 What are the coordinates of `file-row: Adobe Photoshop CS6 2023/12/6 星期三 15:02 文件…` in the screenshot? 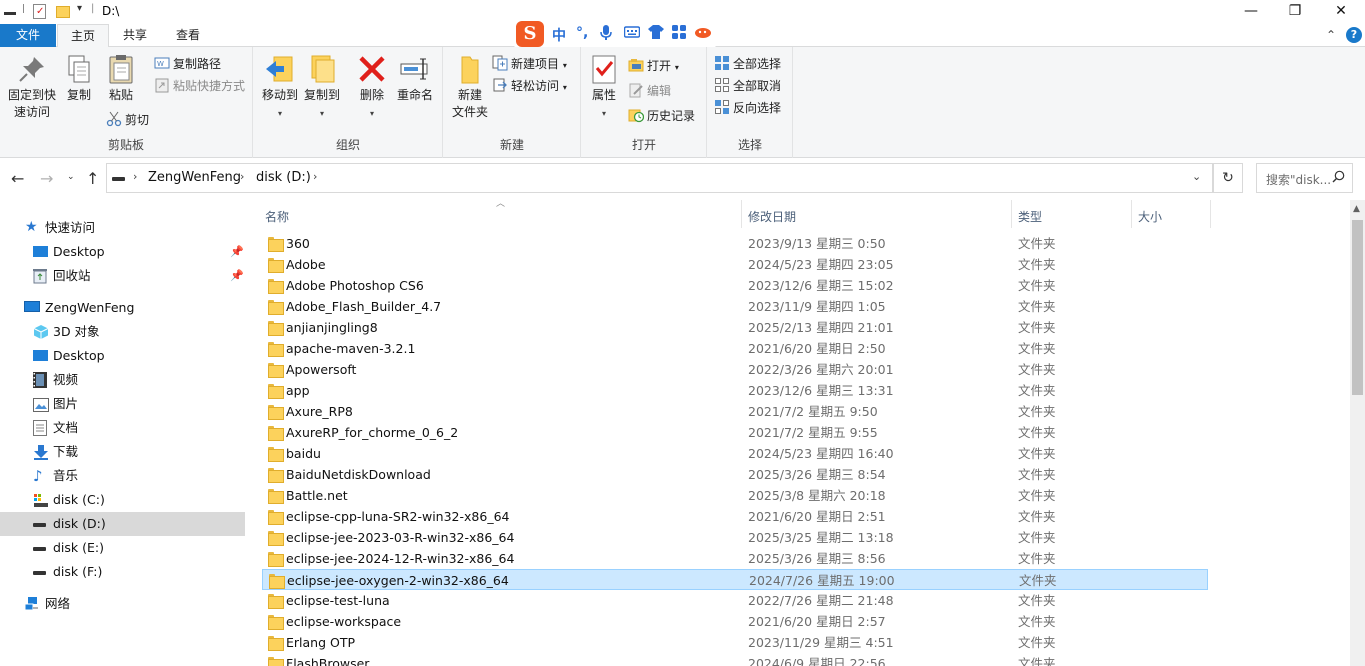 It's located at (735, 285).